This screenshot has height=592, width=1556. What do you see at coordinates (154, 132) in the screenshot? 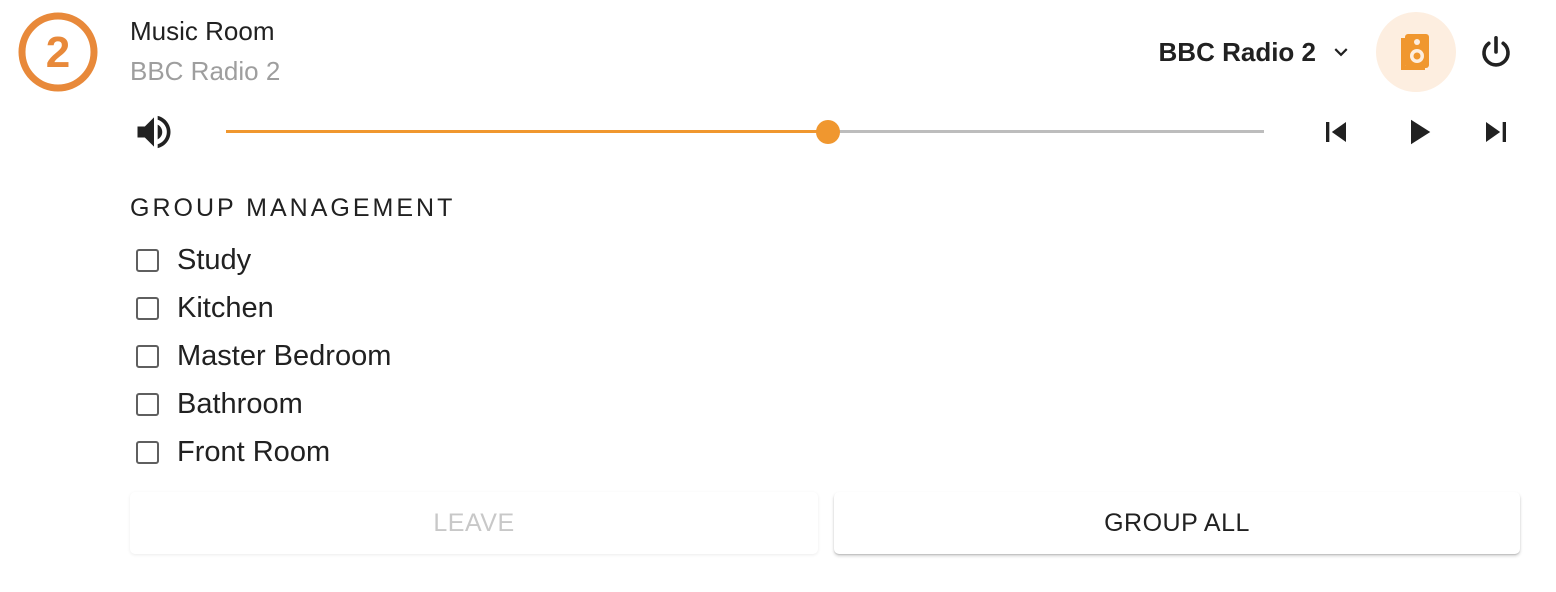
I see `volume-high-icon` at bounding box center [154, 132].